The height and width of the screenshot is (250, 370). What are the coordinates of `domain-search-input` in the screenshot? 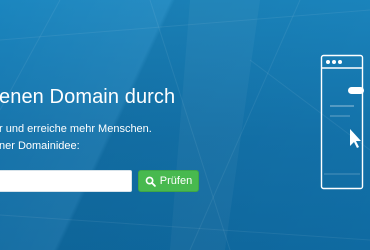 It's located at (66, 181).